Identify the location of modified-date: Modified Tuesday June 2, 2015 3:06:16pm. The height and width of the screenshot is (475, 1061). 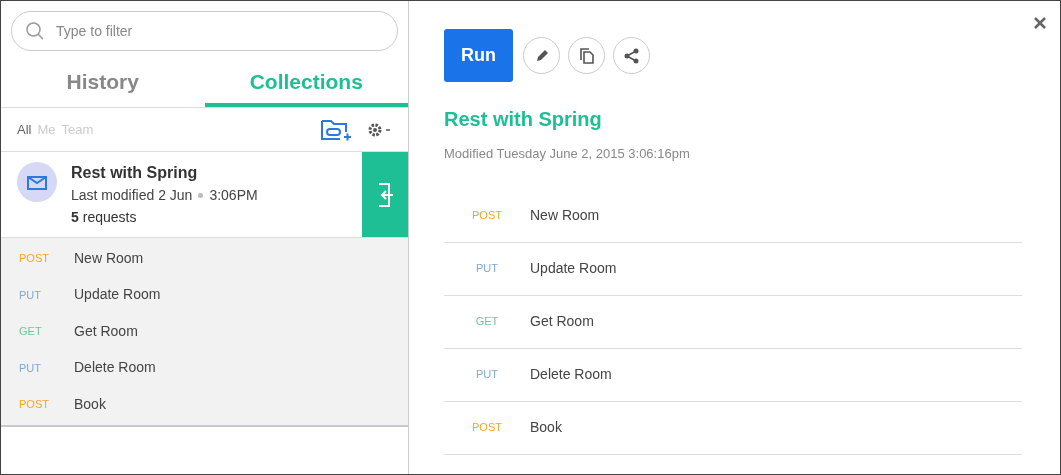
(567, 154).